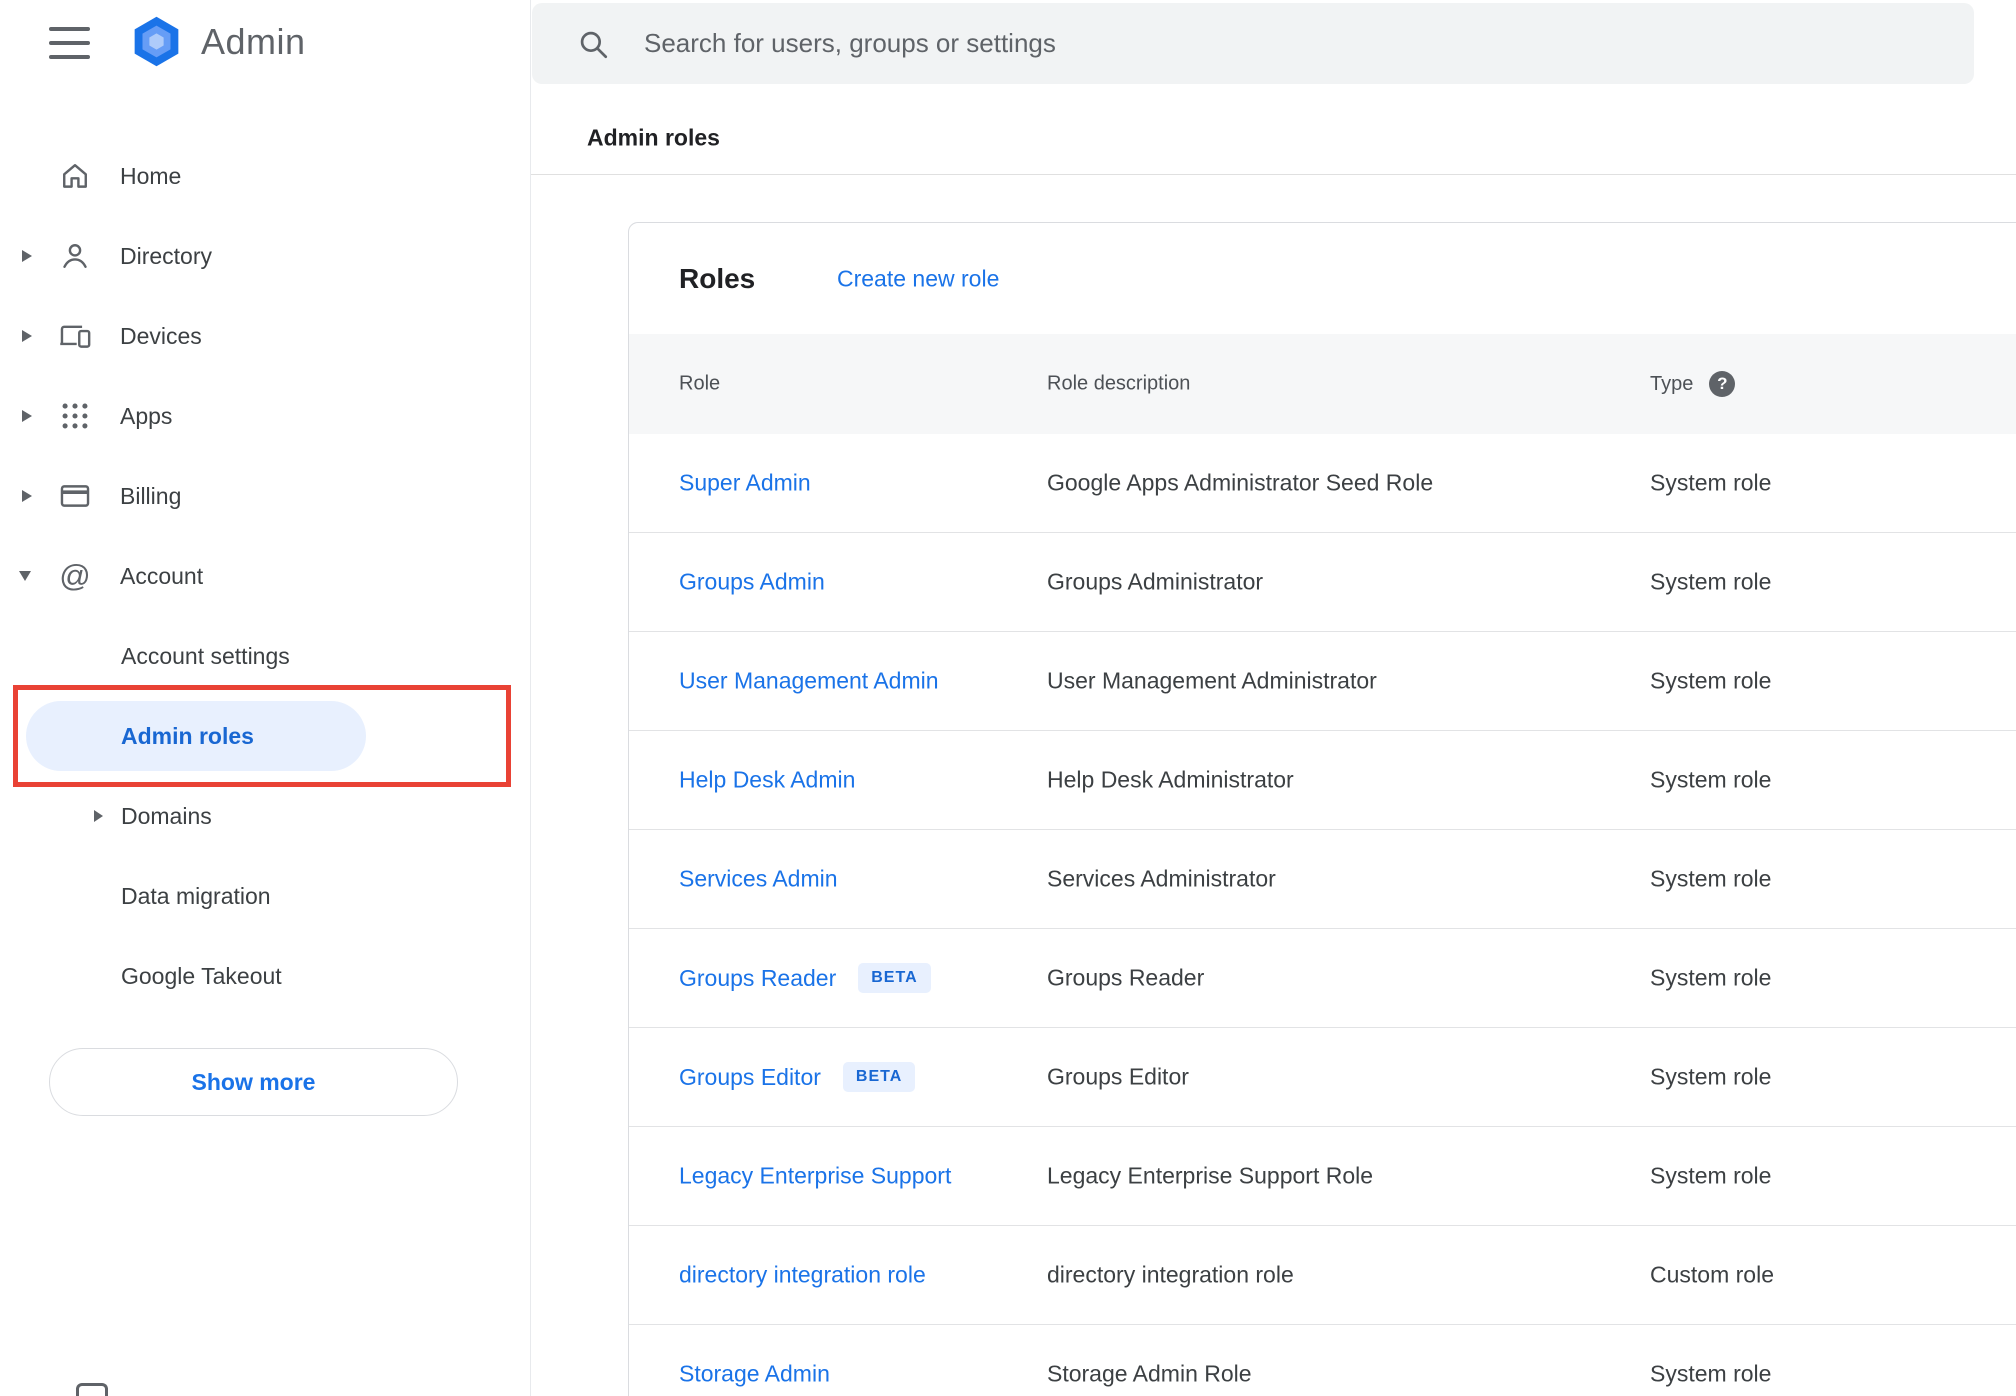 This screenshot has height=1396, width=2016. What do you see at coordinates (151, 175) in the screenshot?
I see `sidebar-item-label: Home` at bounding box center [151, 175].